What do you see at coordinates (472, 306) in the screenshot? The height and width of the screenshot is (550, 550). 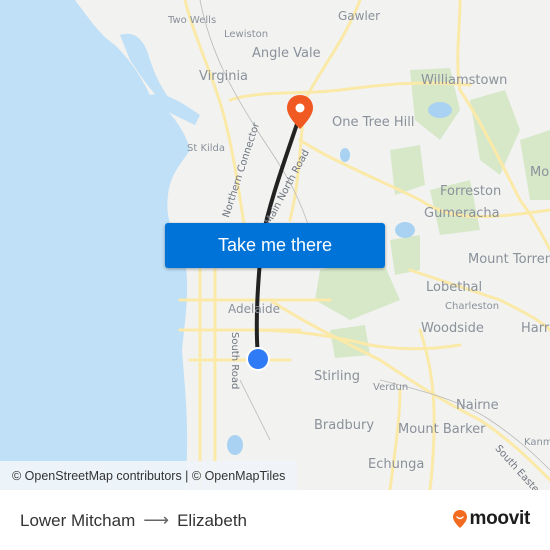 I see `map-label-charleston: Charleston` at bounding box center [472, 306].